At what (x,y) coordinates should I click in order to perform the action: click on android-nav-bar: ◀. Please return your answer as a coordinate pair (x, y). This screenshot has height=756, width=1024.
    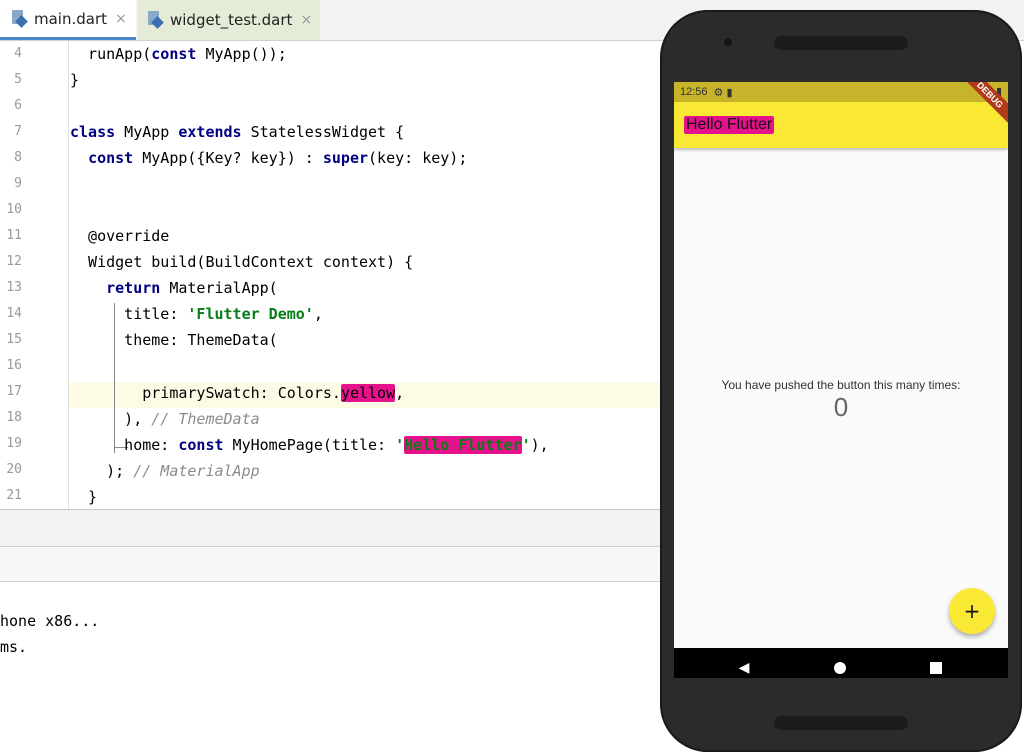
    Looking at the image, I should click on (841, 663).